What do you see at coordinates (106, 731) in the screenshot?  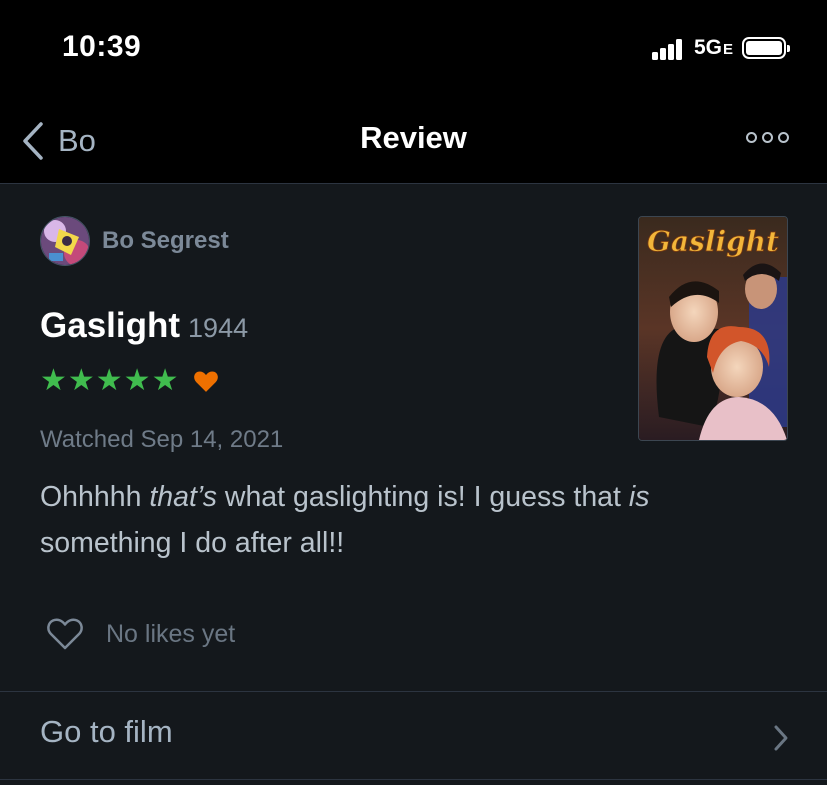 I see `go-to-film-label: Go to film` at bounding box center [106, 731].